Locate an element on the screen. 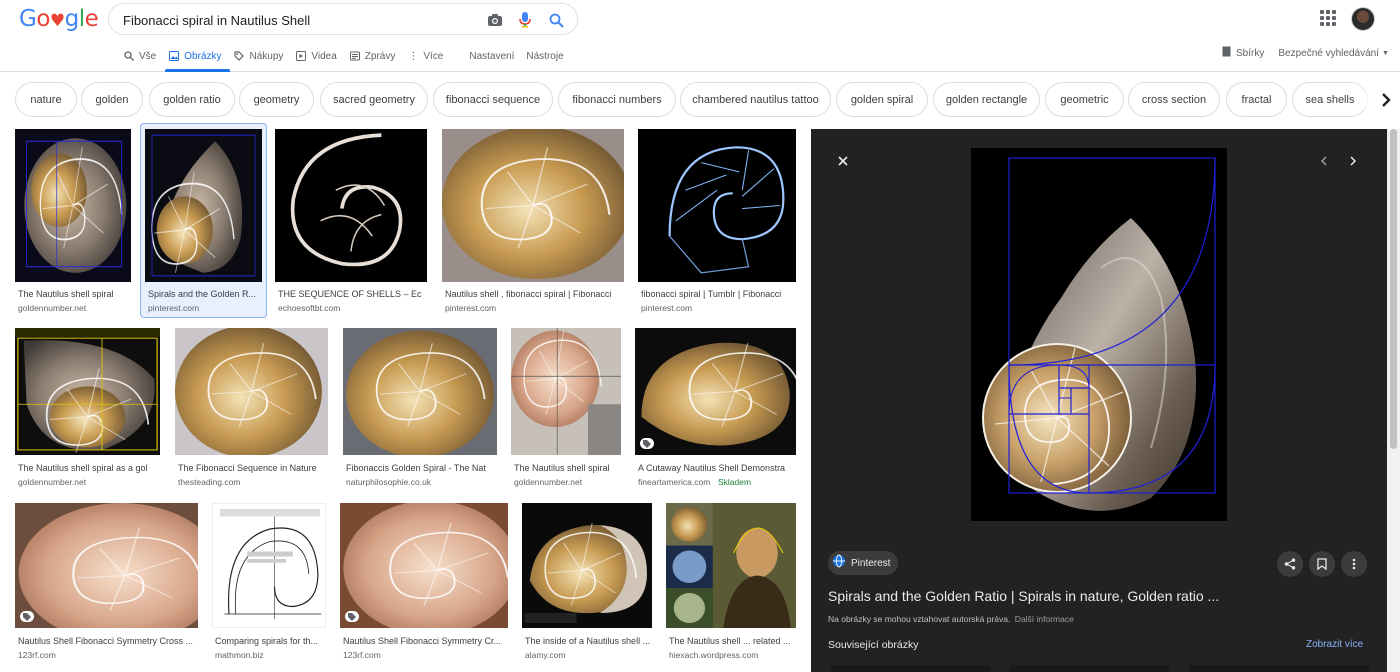  chip-golden-rectangle: golden rectangle is located at coordinates (986, 99).